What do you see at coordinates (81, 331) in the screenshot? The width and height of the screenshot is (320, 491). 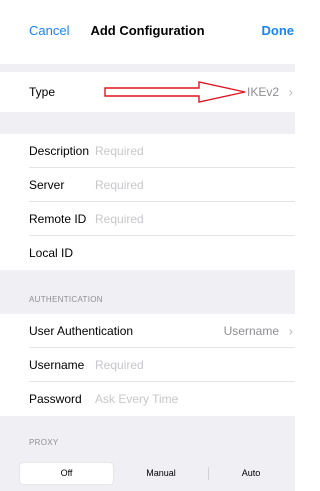 I see `user-authentication-label: User Authentication` at bounding box center [81, 331].